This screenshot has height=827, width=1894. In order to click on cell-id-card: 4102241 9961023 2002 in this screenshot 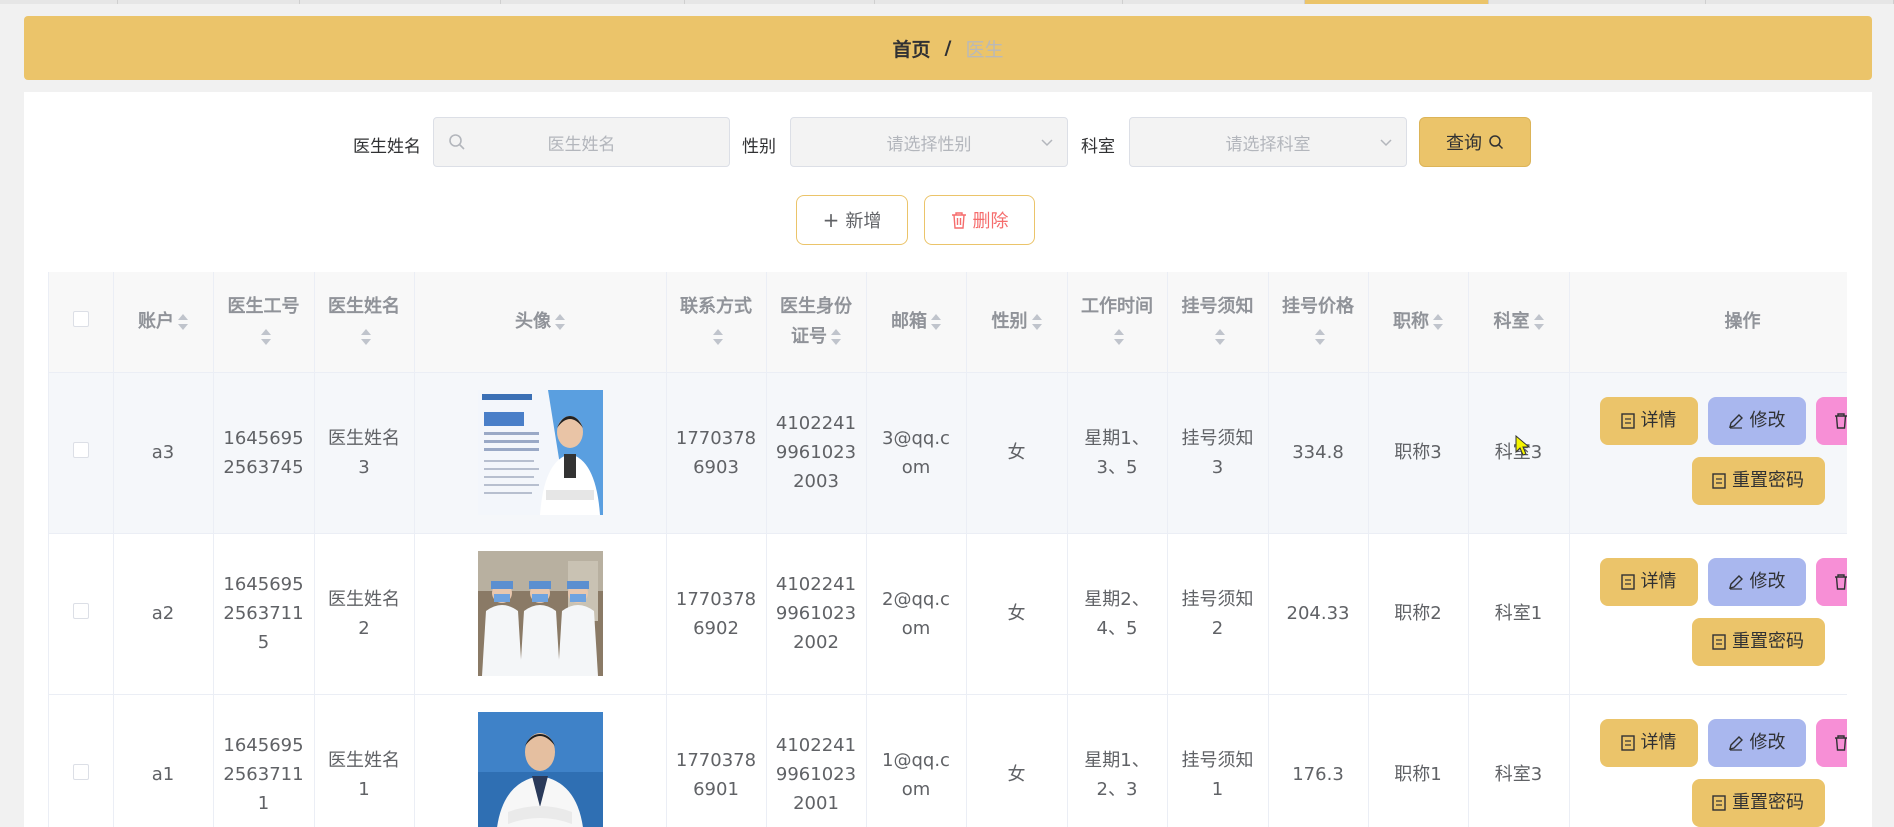, I will do `click(816, 614)`.